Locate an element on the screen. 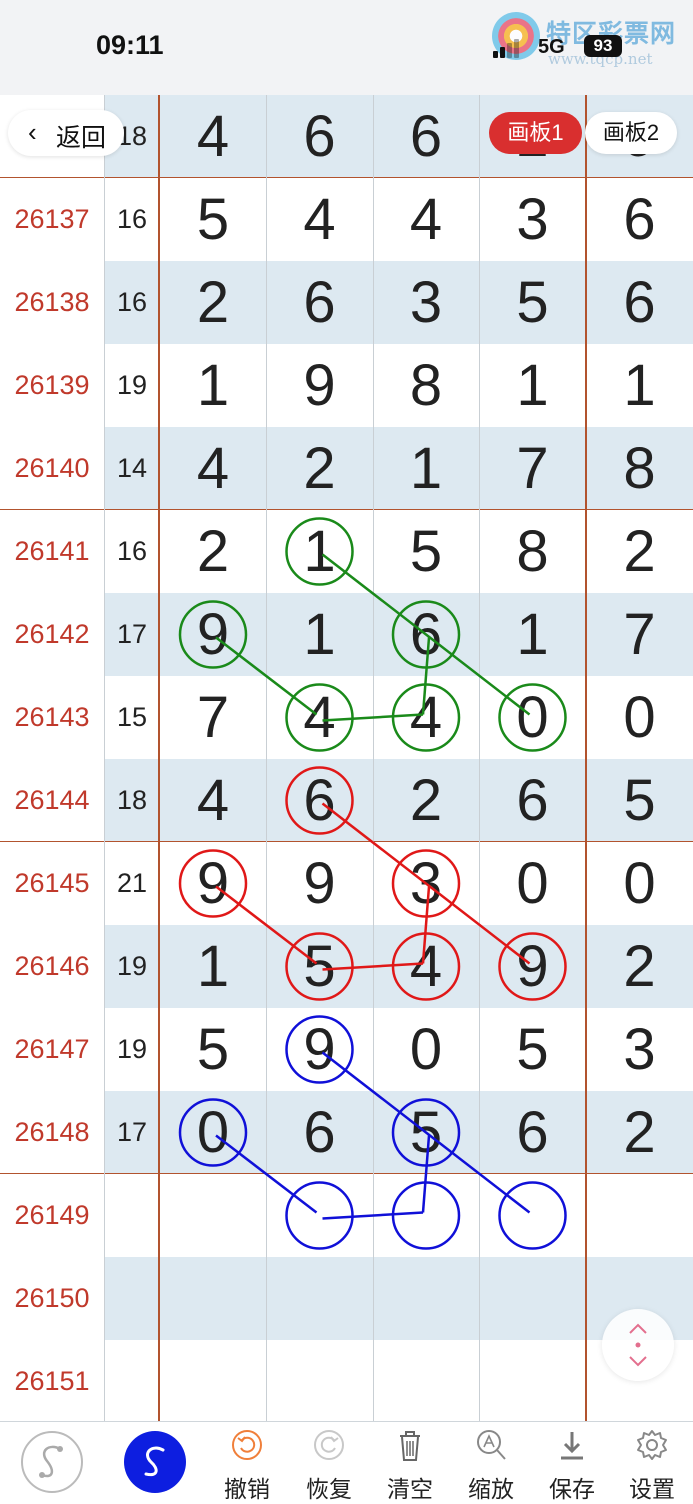 This screenshot has height=1504, width=693. scroll-arrows-icon is located at coordinates (638, 1345).